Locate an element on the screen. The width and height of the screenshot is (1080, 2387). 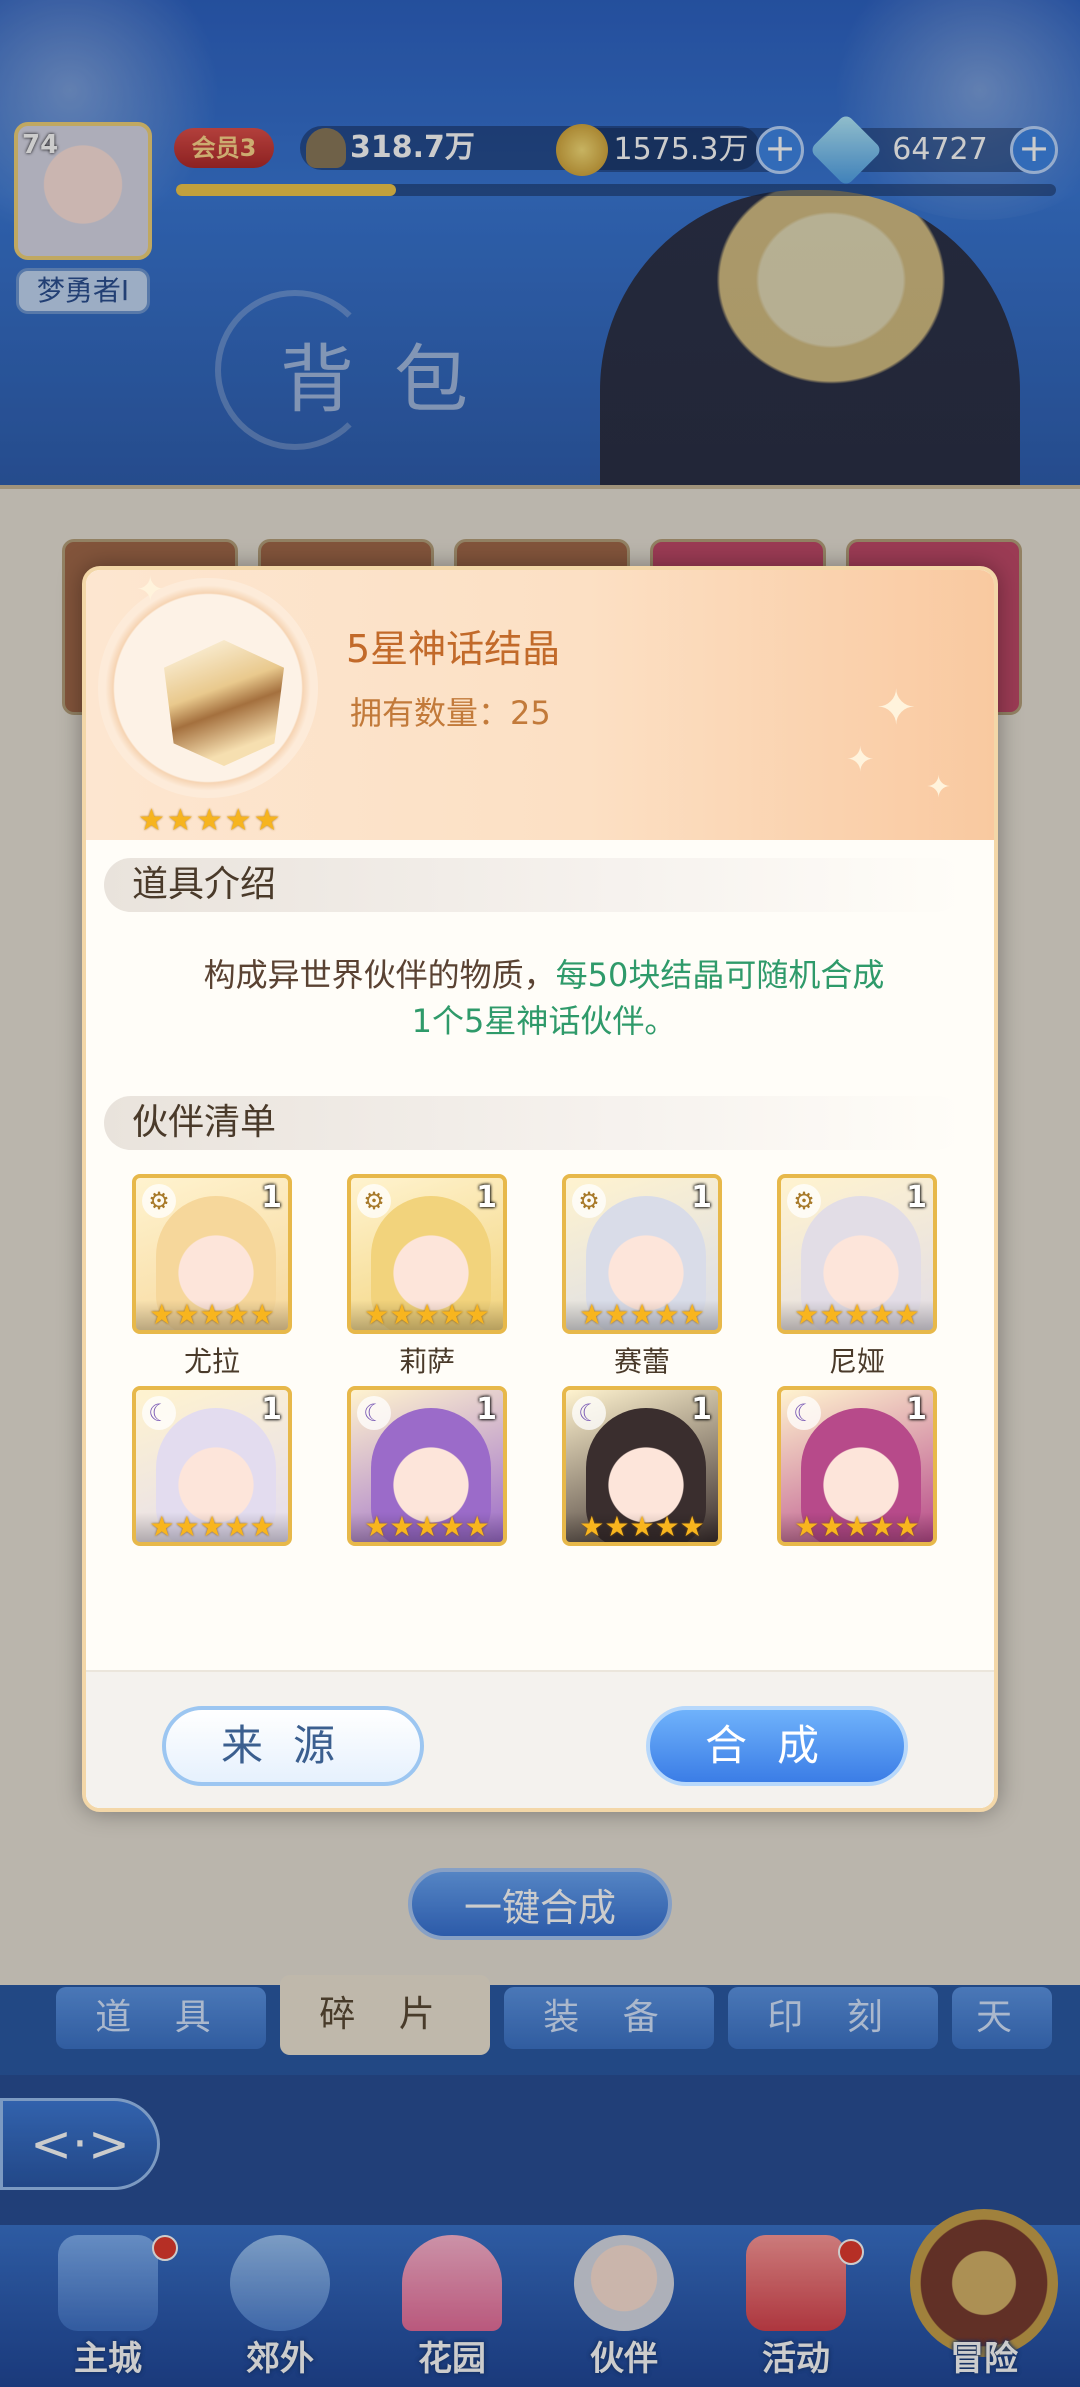
section-title-intro: 道具介绍 is located at coordinates (534, 885).